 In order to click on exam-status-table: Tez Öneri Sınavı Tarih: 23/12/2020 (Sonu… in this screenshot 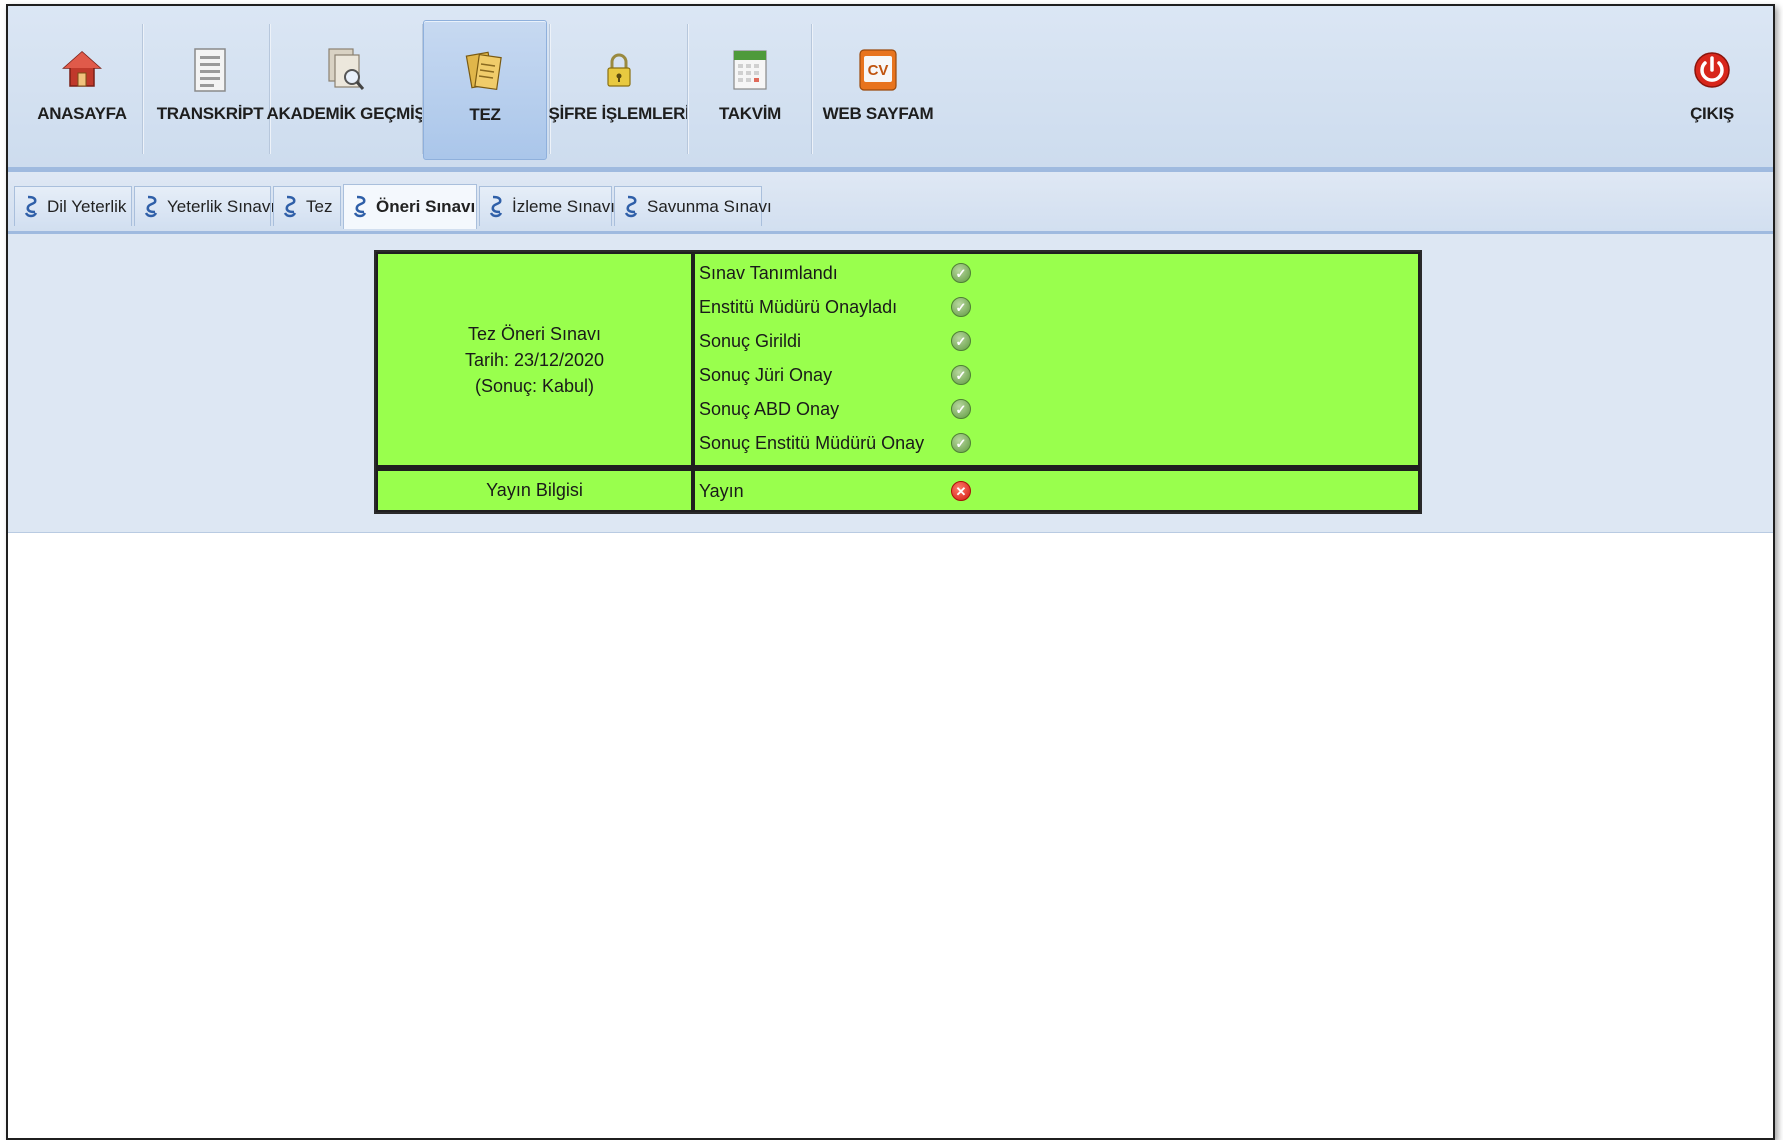, I will do `click(898, 382)`.